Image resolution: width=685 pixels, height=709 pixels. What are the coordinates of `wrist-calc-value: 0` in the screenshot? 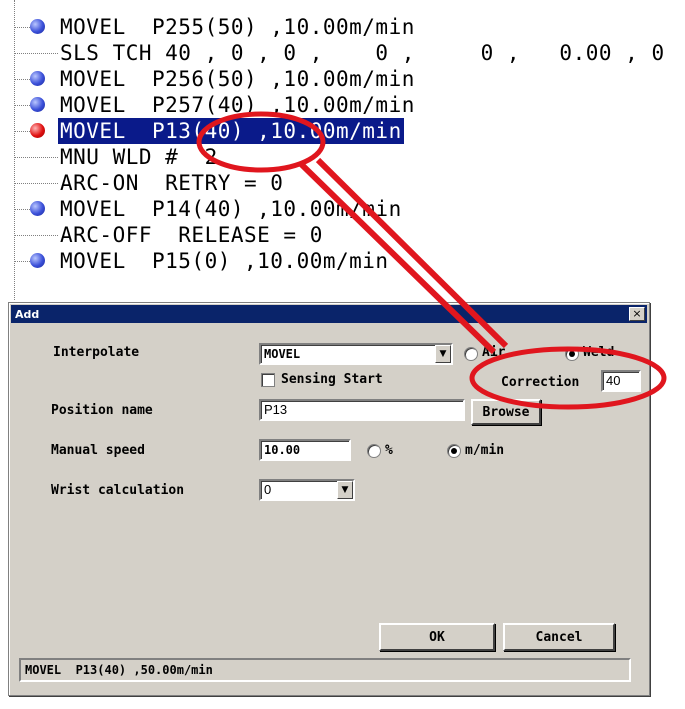 It's located at (268, 489).